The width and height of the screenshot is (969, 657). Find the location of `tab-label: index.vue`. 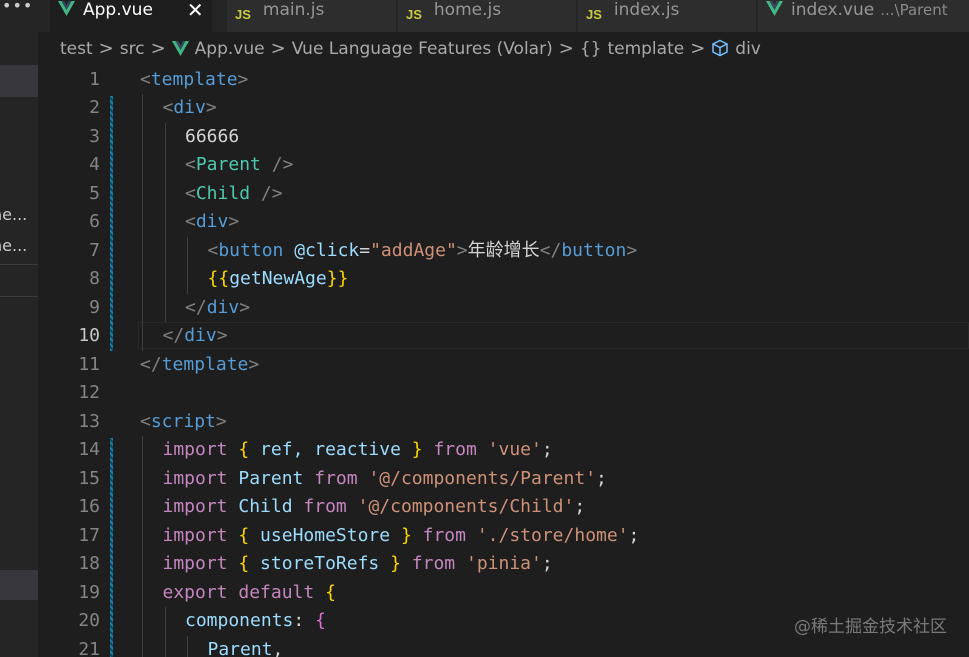

tab-label: index.vue is located at coordinates (833, 10).